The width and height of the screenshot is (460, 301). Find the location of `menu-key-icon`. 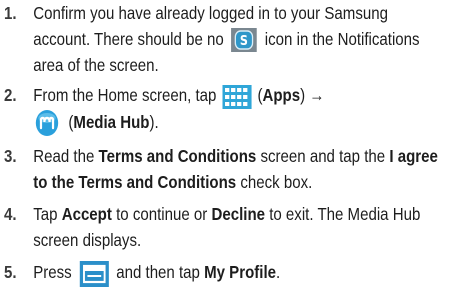

menu-key-icon is located at coordinates (94, 273).